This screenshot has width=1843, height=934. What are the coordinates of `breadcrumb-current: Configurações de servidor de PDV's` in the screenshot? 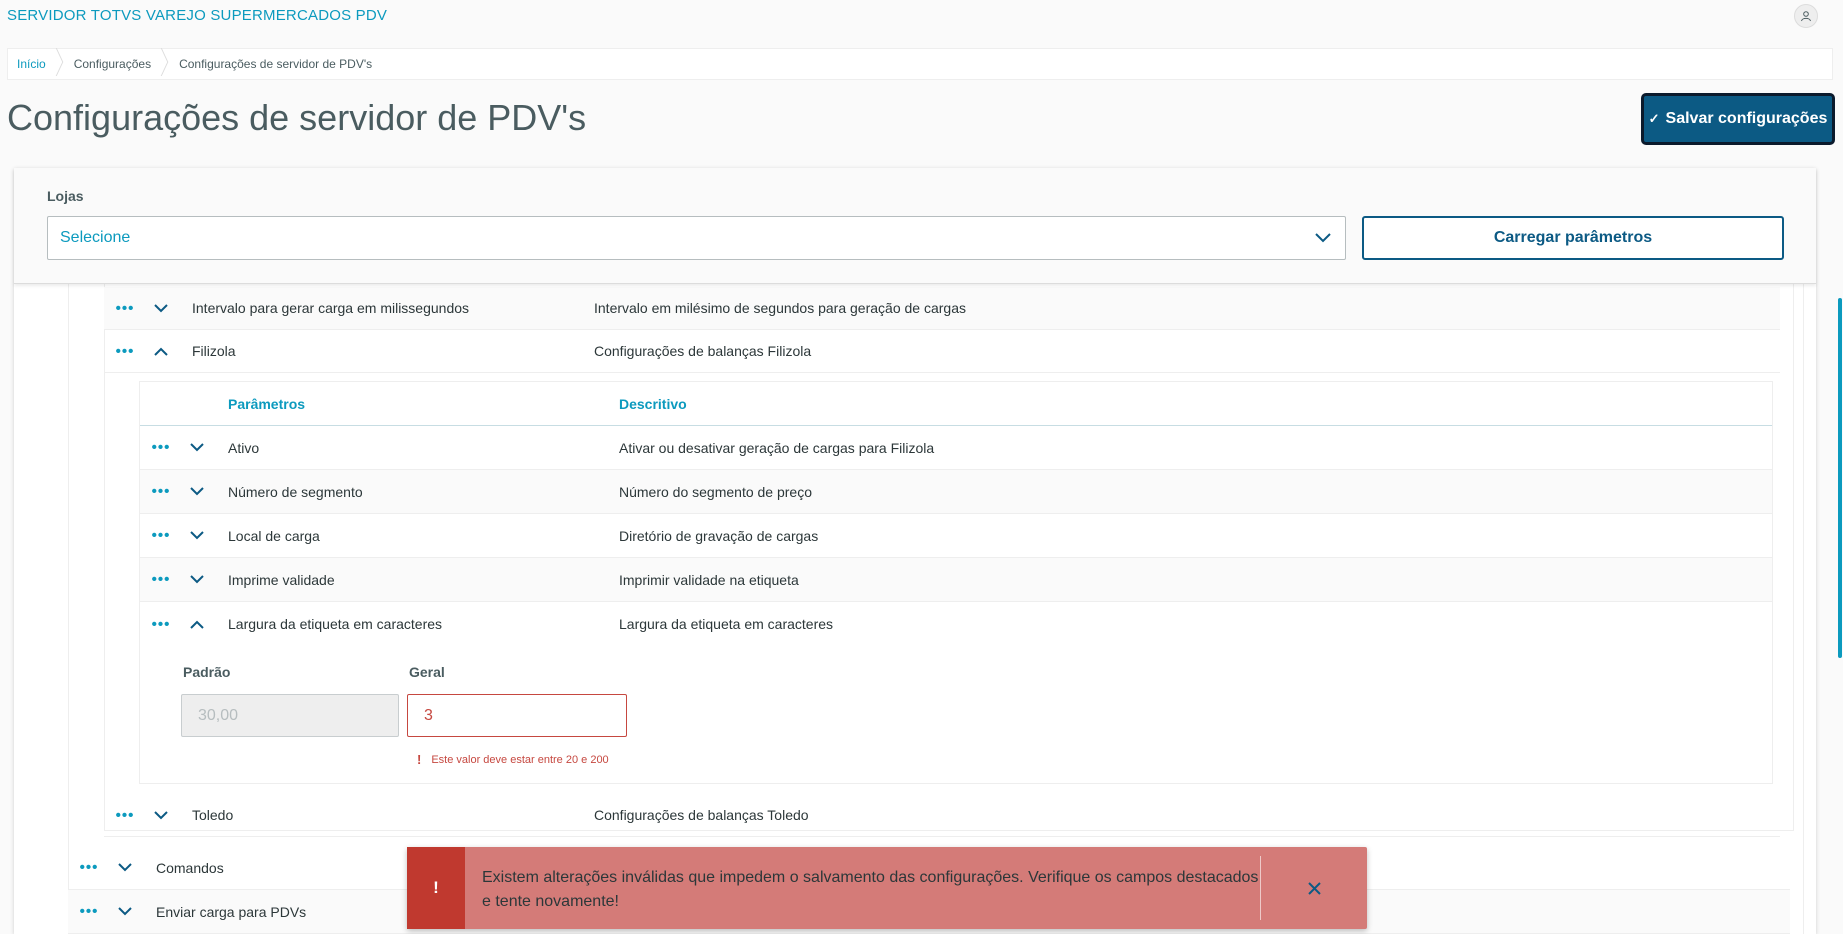 It's located at (276, 64).